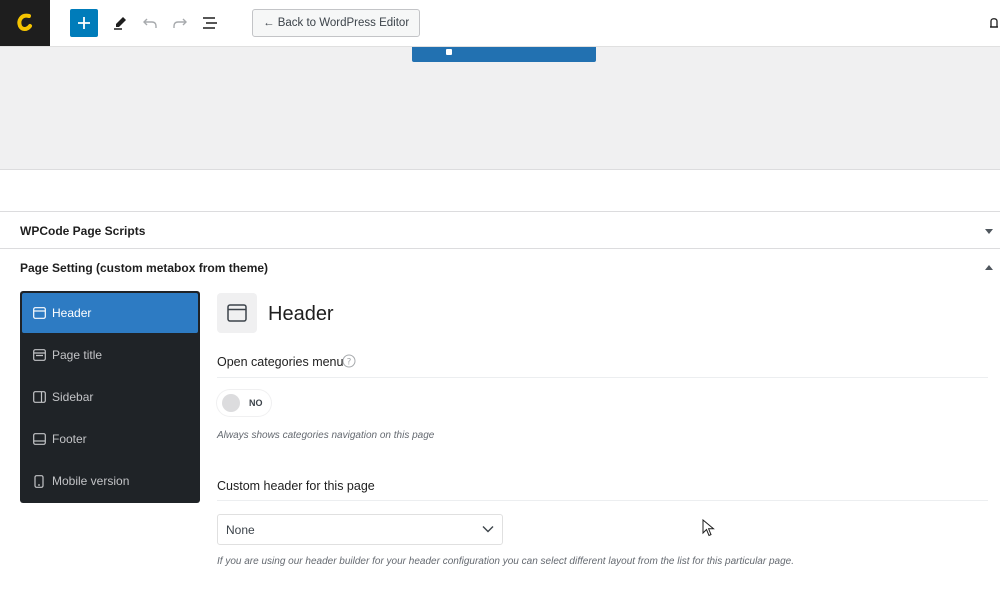 The image size is (1000, 596). What do you see at coordinates (110, 313) in the screenshot?
I see `sidebar-item-header: Header` at bounding box center [110, 313].